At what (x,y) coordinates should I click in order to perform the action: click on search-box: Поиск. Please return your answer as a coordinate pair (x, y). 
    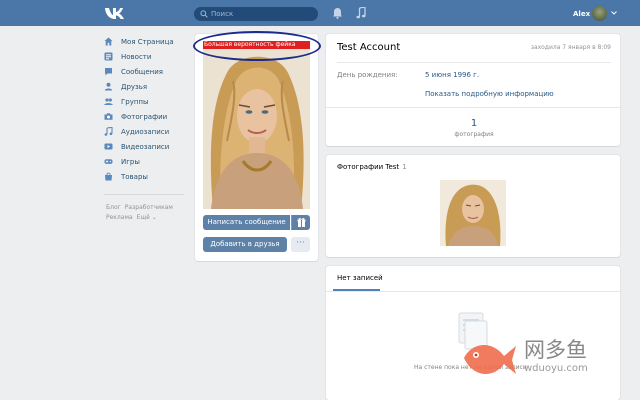
    Looking at the image, I should click on (256, 14).